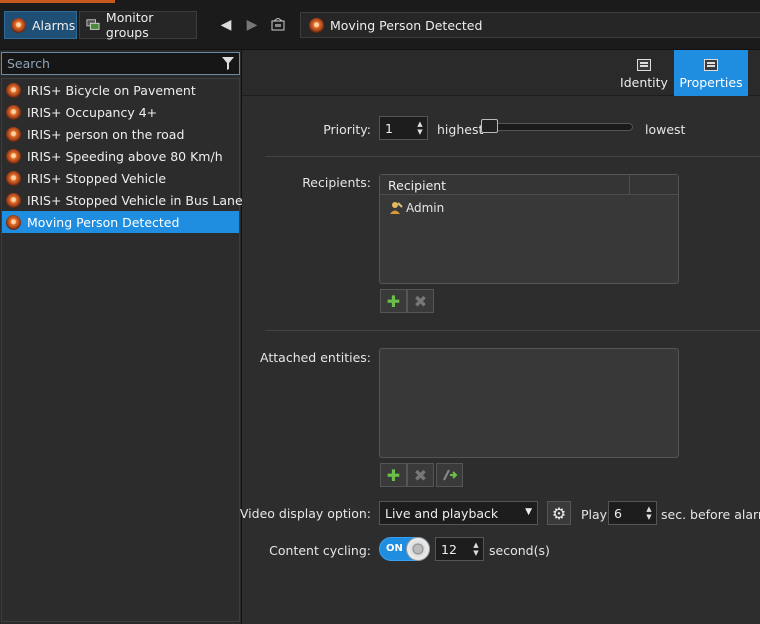  I want to click on attached-toolbar: ✚ ✖, so click(421, 475).